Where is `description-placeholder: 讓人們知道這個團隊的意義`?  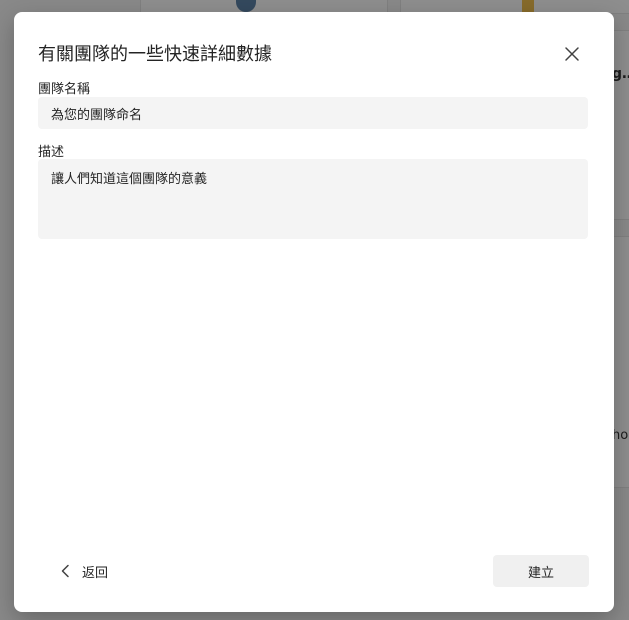
description-placeholder: 讓人們知道這個團隊的意義 is located at coordinates (129, 179).